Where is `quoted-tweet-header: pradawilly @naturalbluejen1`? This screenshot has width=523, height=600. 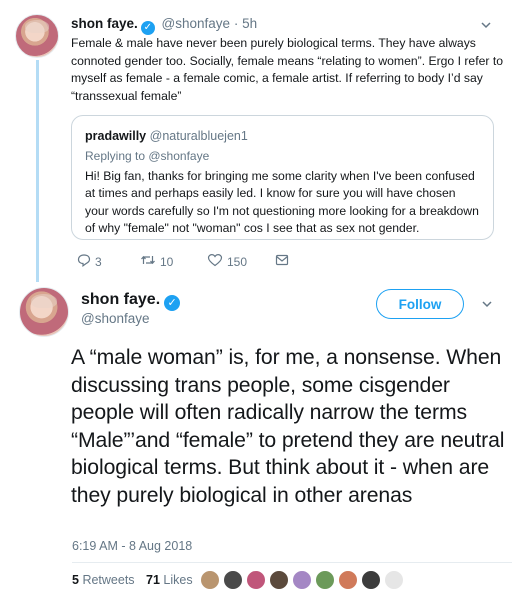
quoted-tweet-header: pradawilly @naturalbluejen1 is located at coordinates (283, 136).